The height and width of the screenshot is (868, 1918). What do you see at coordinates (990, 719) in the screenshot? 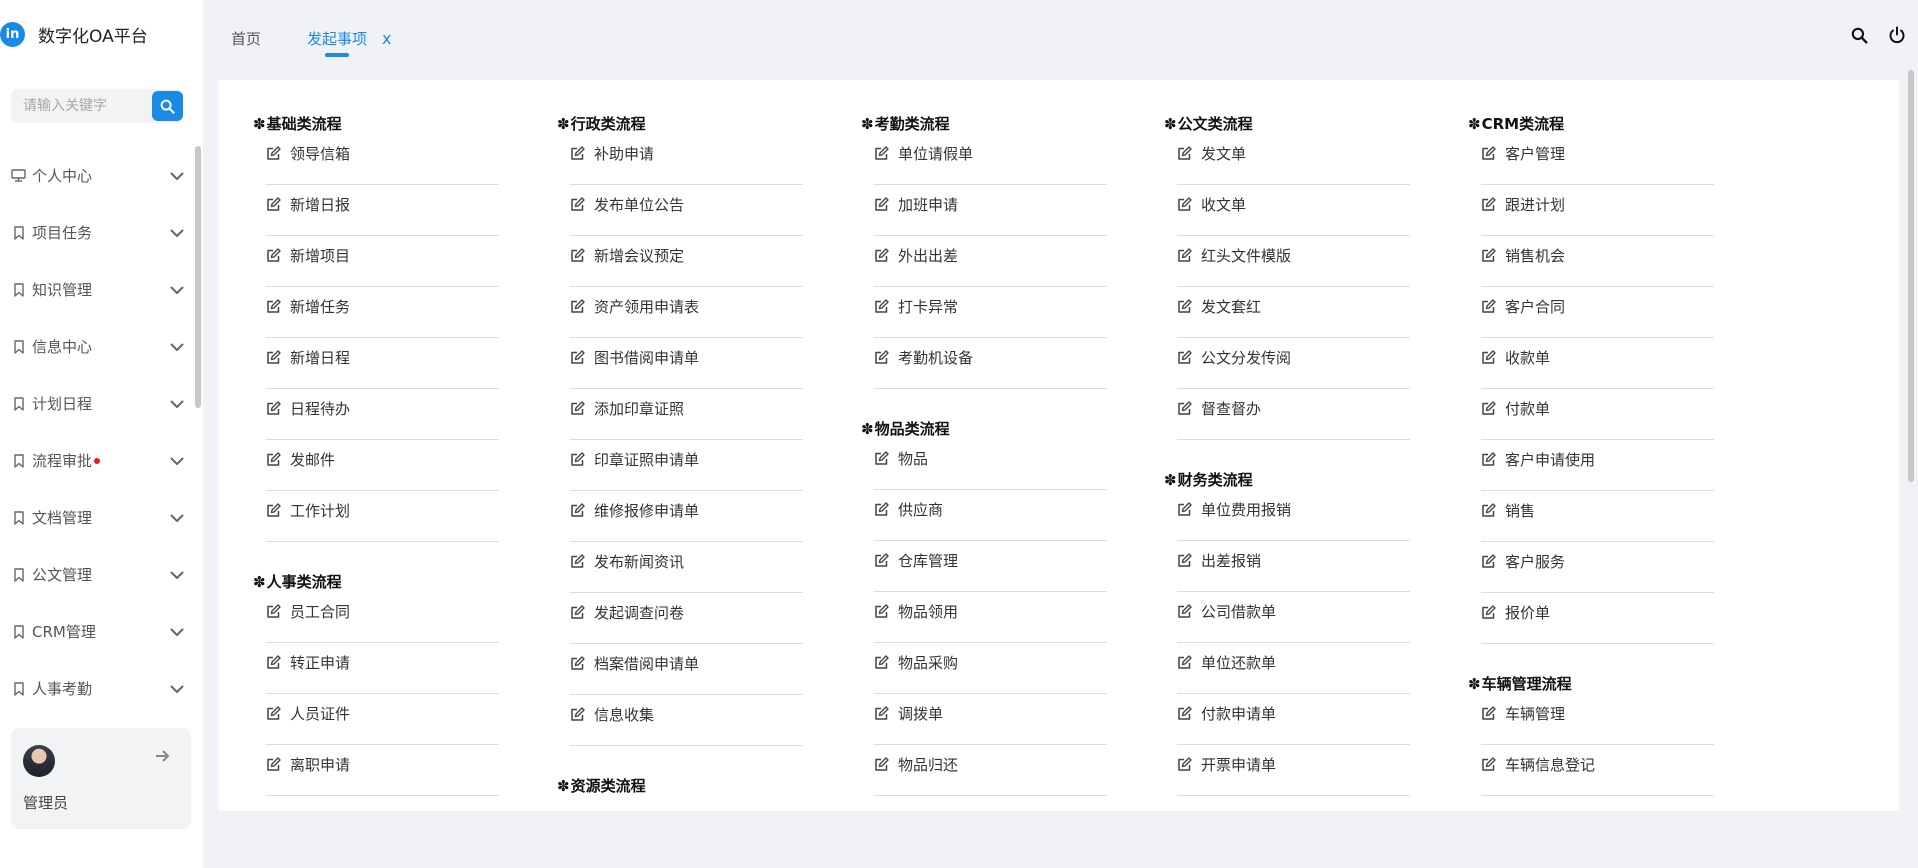
I see `workflow-item: 调拨单` at bounding box center [990, 719].